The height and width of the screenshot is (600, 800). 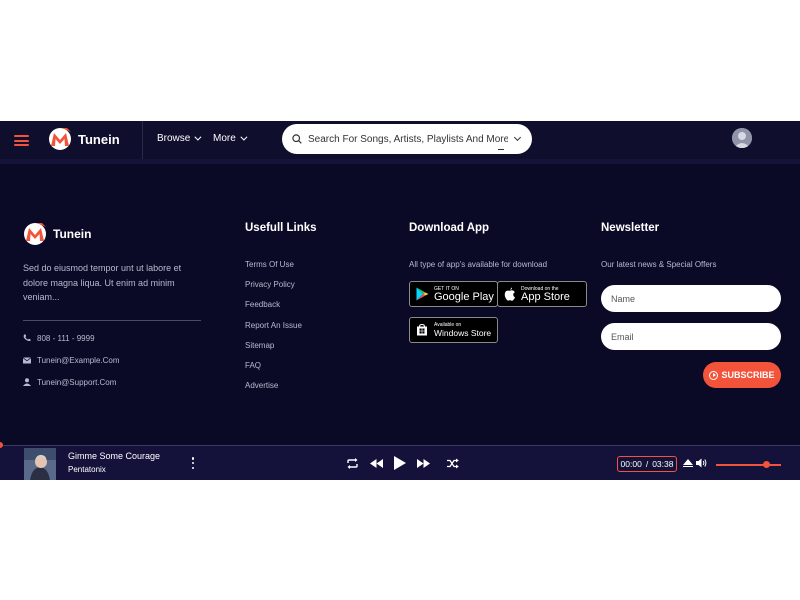 What do you see at coordinates (501, 149) in the screenshot?
I see `text-cursor` at bounding box center [501, 149].